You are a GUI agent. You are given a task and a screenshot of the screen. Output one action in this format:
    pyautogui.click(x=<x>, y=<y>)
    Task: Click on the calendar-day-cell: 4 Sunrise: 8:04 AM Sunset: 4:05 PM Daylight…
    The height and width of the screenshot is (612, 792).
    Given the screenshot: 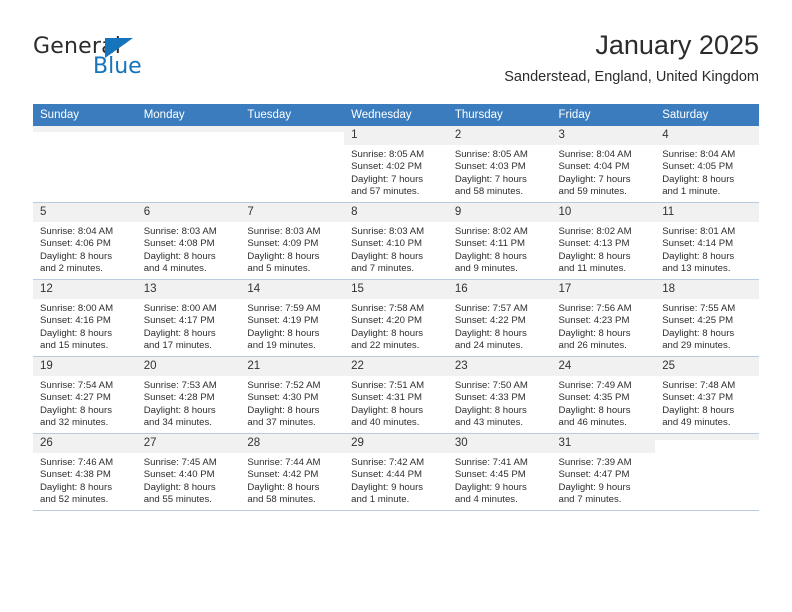 What is the action you would take?
    pyautogui.click(x=707, y=164)
    